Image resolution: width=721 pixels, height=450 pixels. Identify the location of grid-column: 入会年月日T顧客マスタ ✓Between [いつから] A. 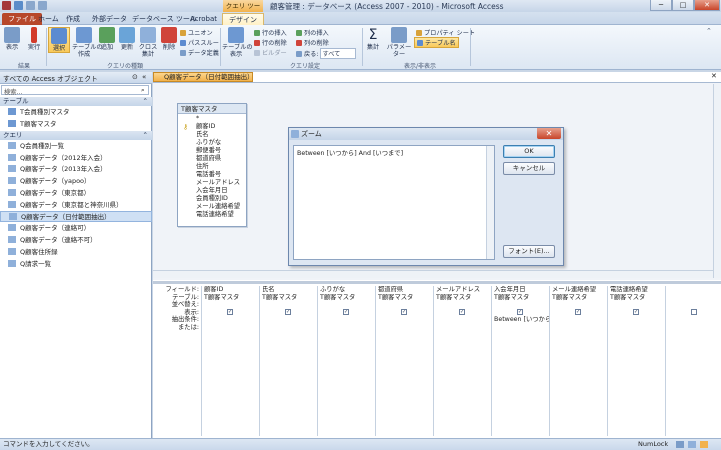
(520, 361).